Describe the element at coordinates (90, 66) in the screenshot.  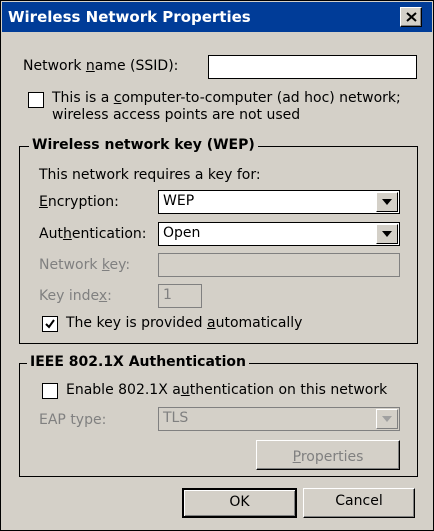
I see `ssid-label-mnemonic: n` at that location.